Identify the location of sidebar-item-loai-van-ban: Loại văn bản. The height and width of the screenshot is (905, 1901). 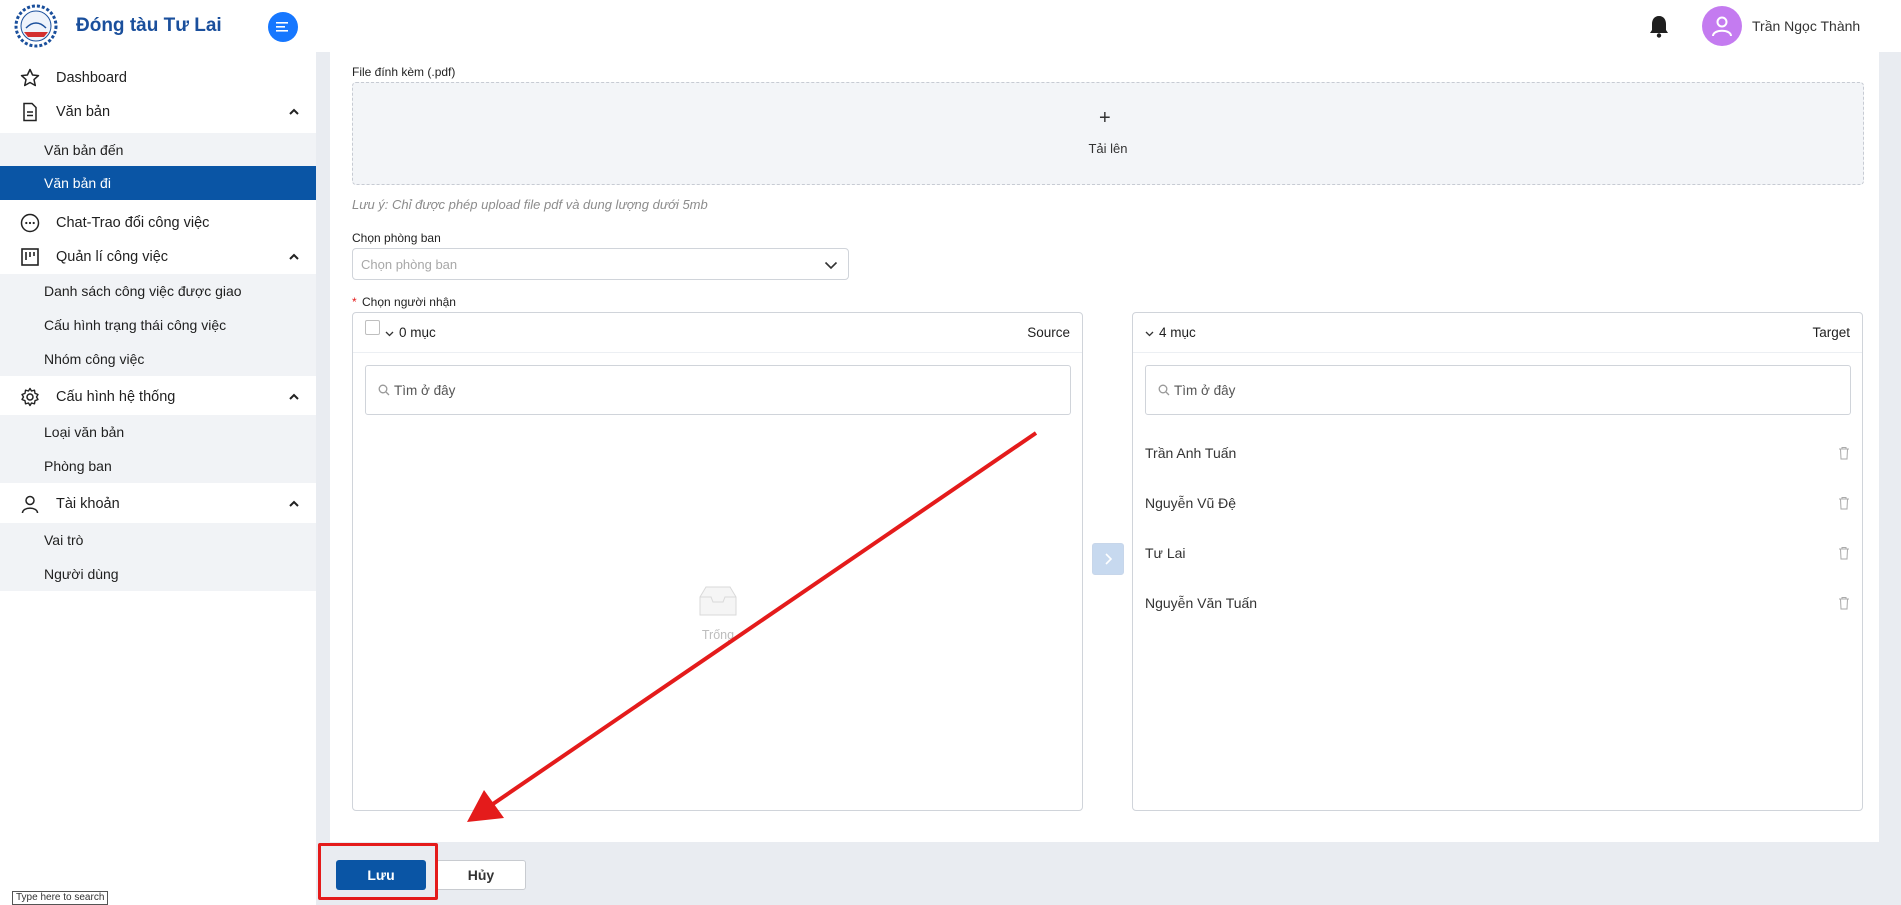
(158, 432).